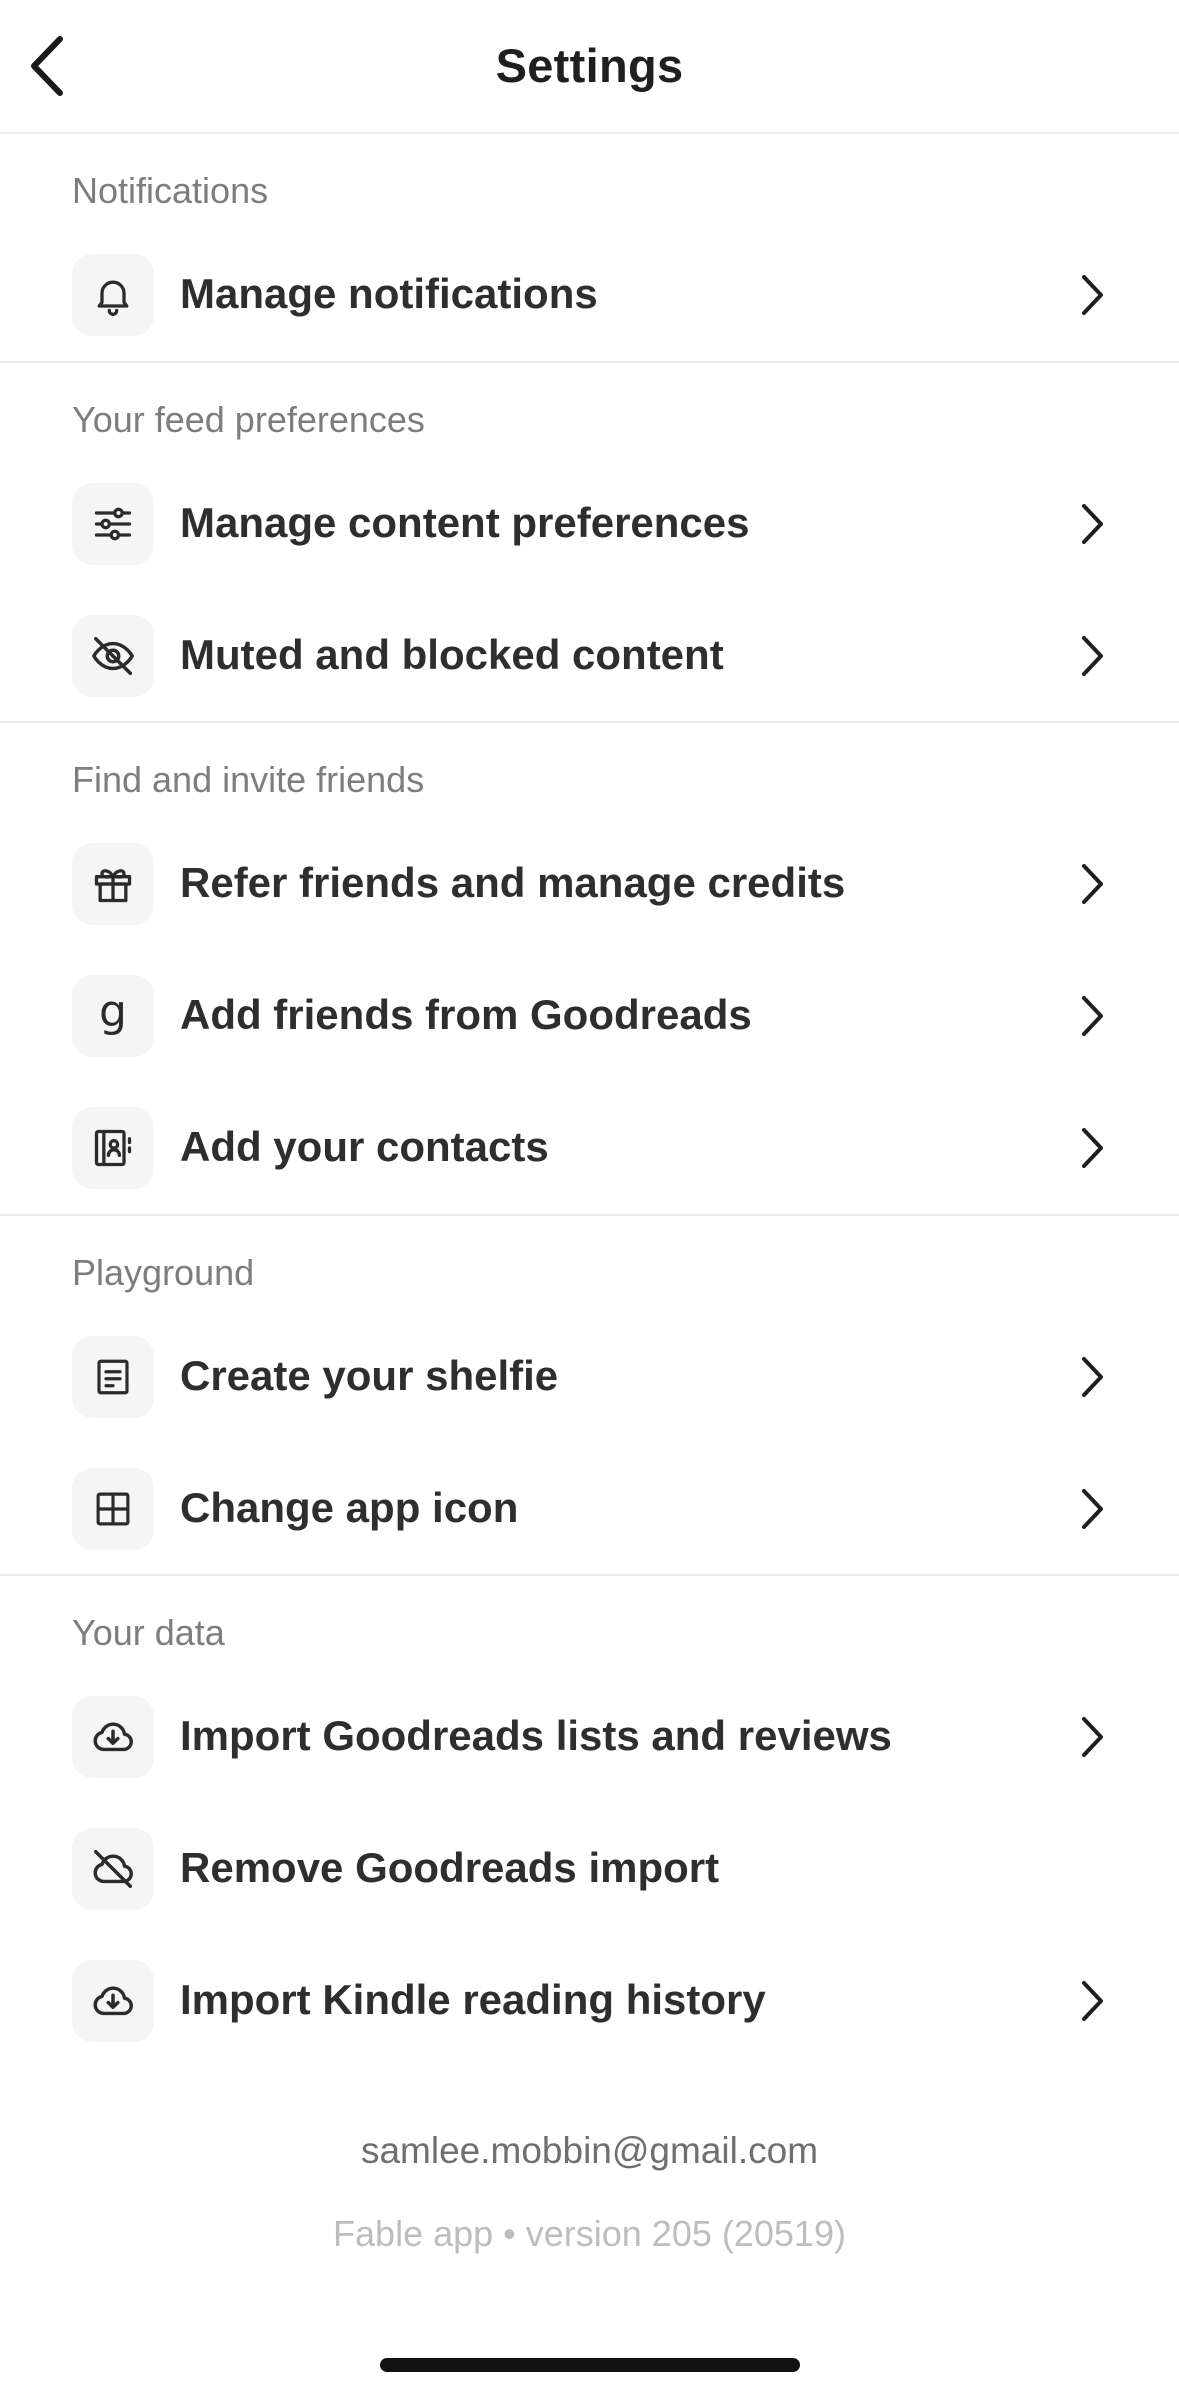 Image resolution: width=1179 pixels, height=2396 pixels. What do you see at coordinates (465, 522) in the screenshot?
I see `item-label: Manage content preferences` at bounding box center [465, 522].